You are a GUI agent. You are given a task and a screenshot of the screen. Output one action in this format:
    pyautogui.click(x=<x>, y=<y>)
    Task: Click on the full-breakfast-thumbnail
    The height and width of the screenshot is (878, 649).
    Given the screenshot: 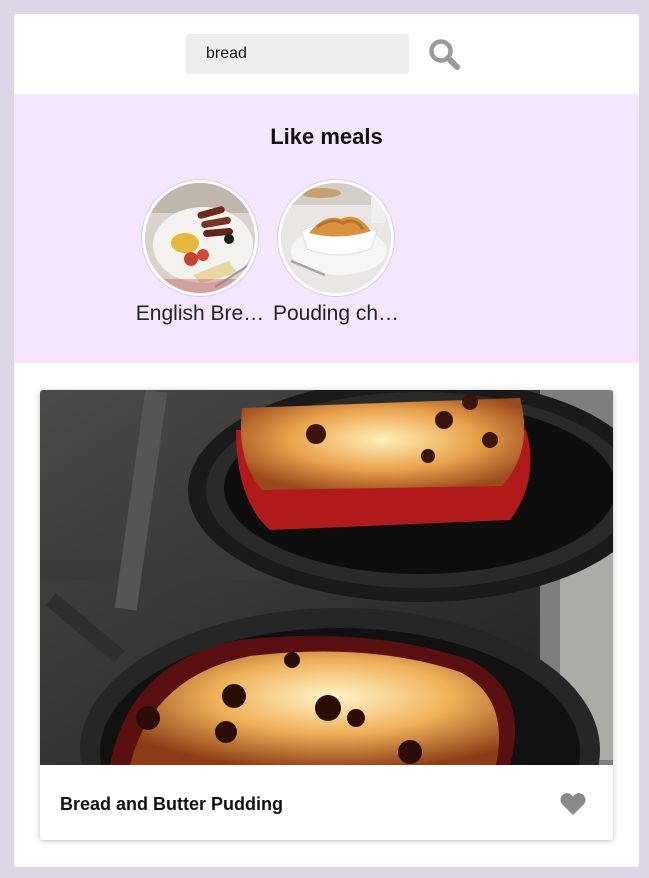 What is the action you would take?
    pyautogui.click(x=200, y=238)
    